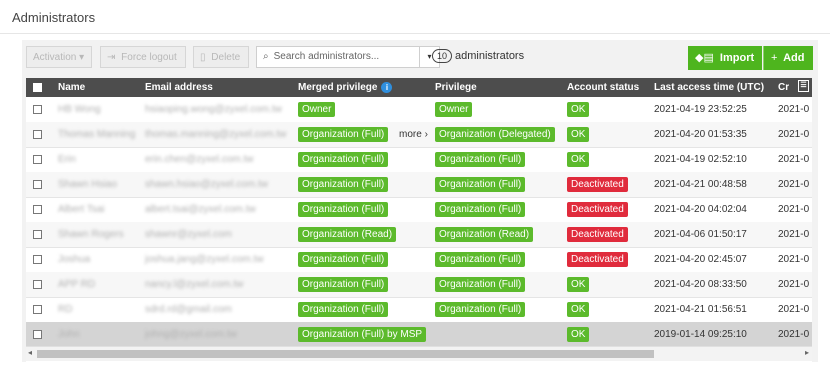 This screenshot has width=830, height=368. Describe the element at coordinates (700, 334) in the screenshot. I see `row-last-access: 2019-01-14 09:25:10` at that location.